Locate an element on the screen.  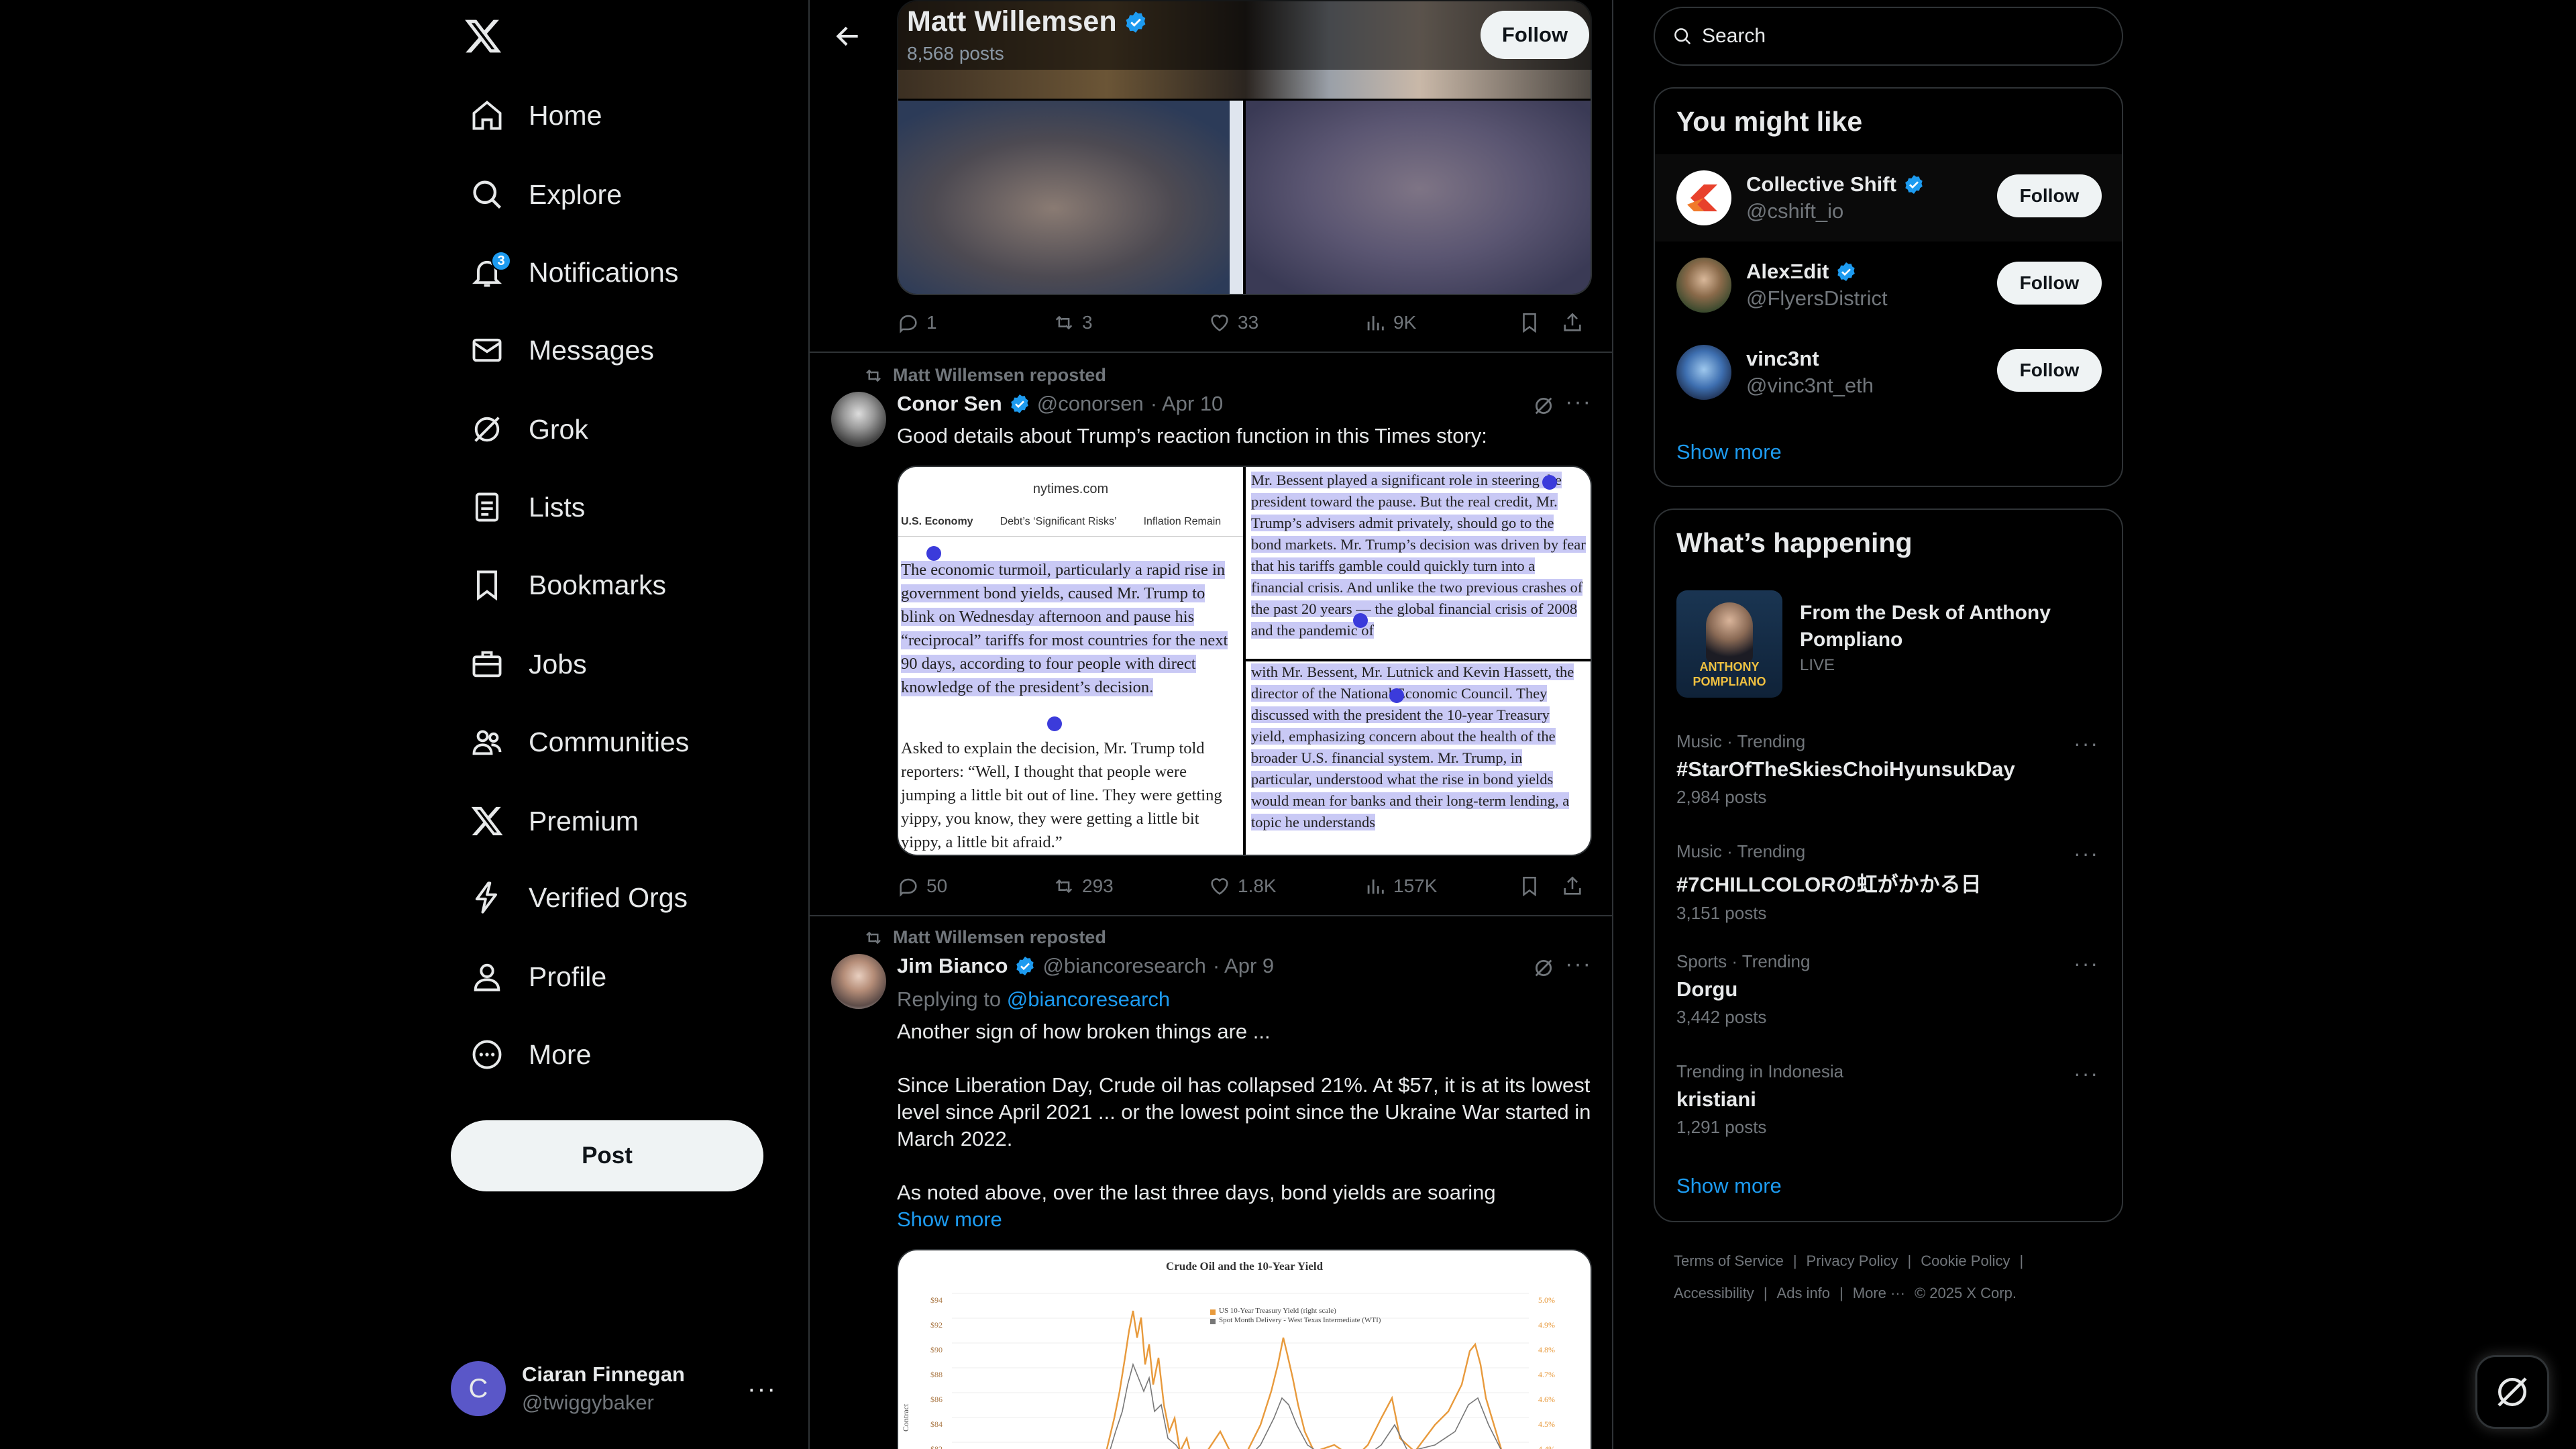
nav-bookmarks: Bookmarks is located at coordinates (567, 585).